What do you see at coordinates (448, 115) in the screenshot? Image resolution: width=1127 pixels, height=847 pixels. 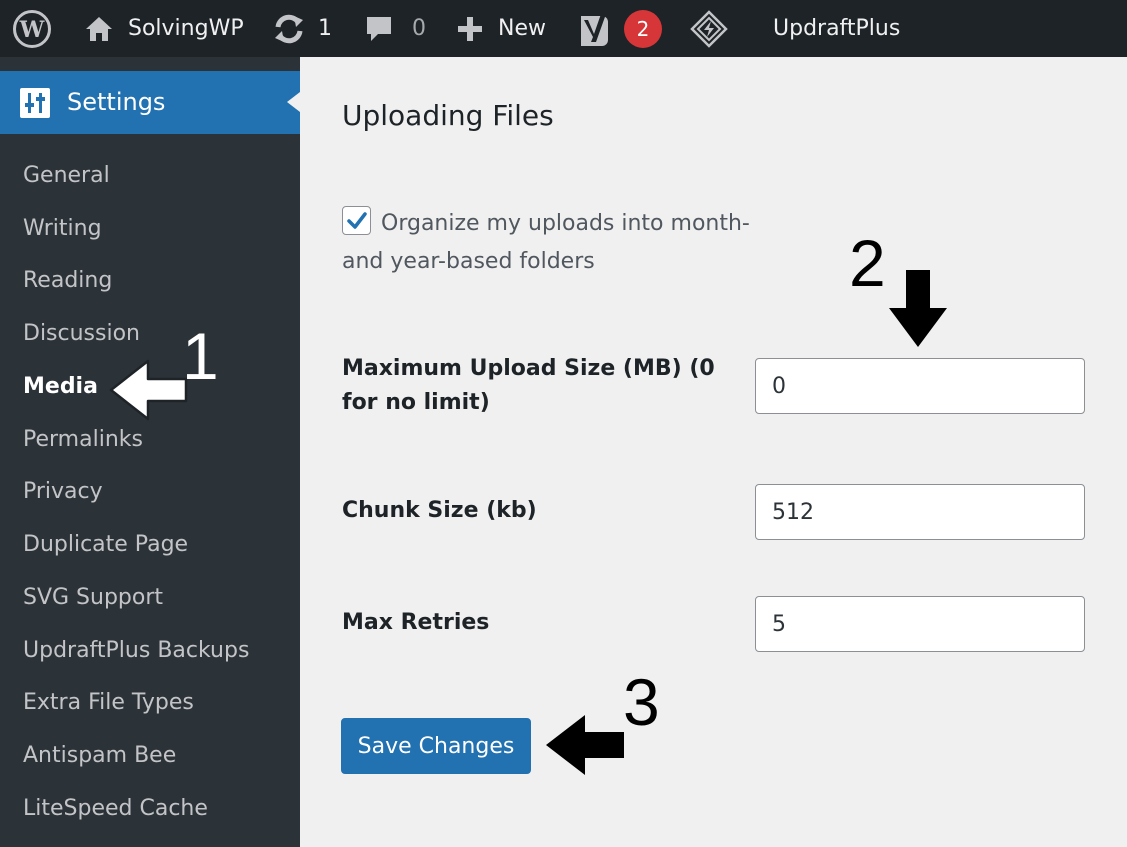 I see `section-heading: Uploading Files` at bounding box center [448, 115].